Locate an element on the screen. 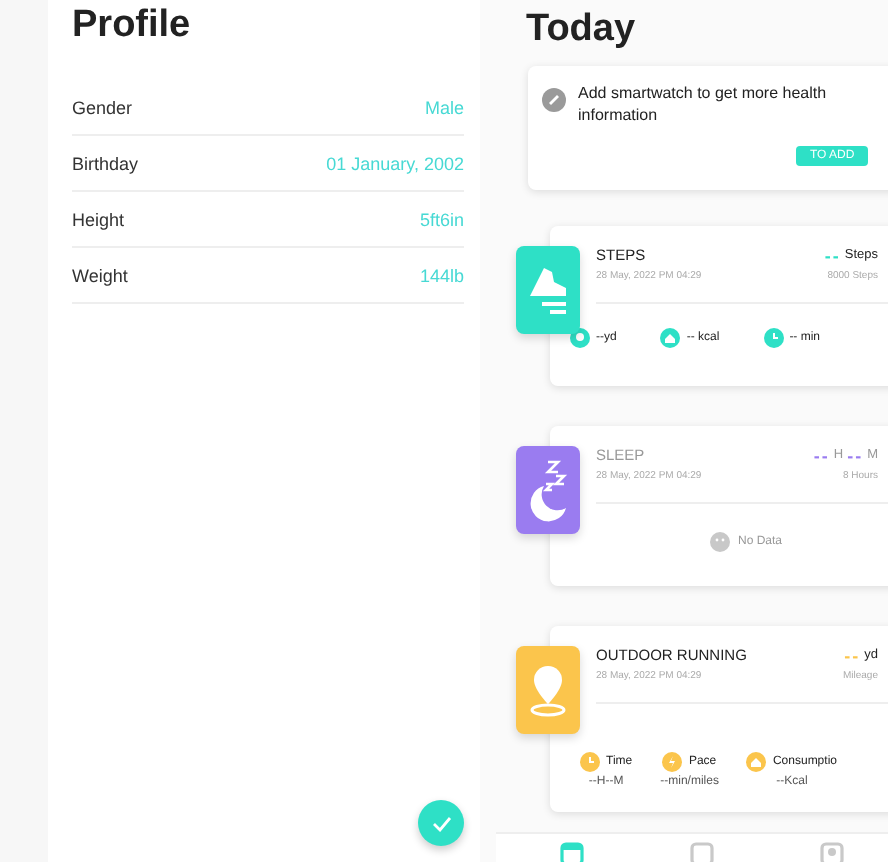 The width and height of the screenshot is (888, 862). check-icon is located at coordinates (441, 823).